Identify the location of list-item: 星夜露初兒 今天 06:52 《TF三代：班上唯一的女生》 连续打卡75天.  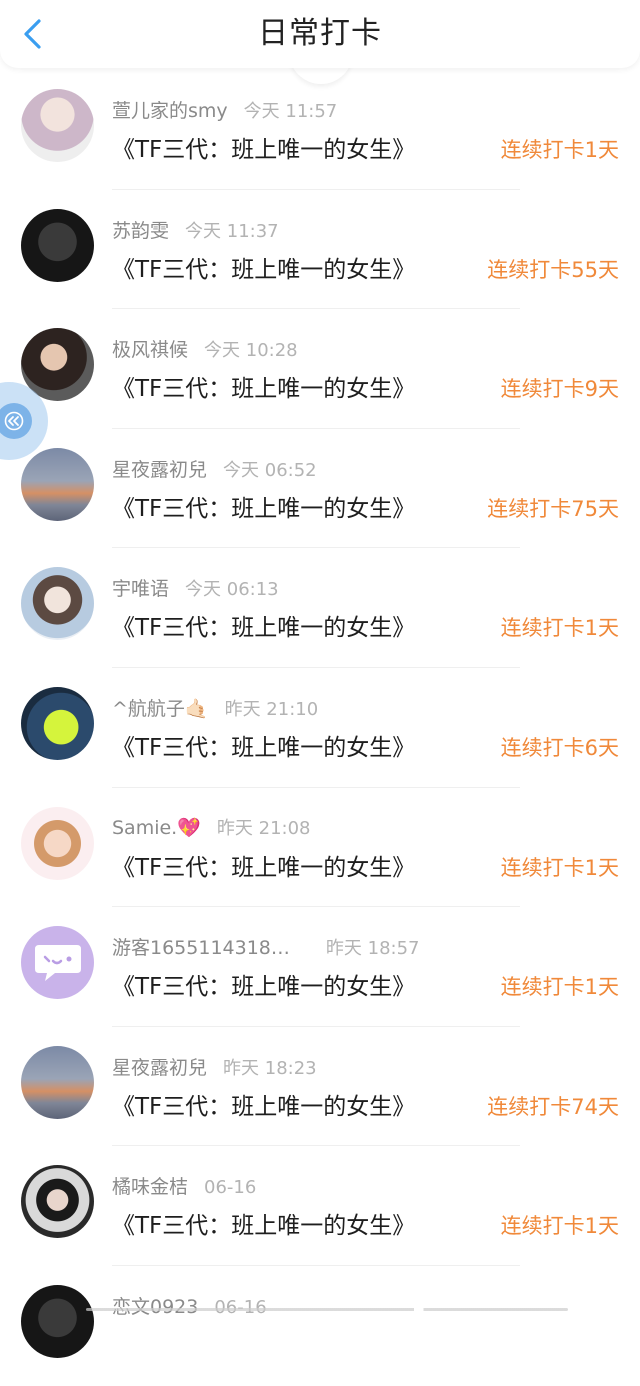
(320, 489).